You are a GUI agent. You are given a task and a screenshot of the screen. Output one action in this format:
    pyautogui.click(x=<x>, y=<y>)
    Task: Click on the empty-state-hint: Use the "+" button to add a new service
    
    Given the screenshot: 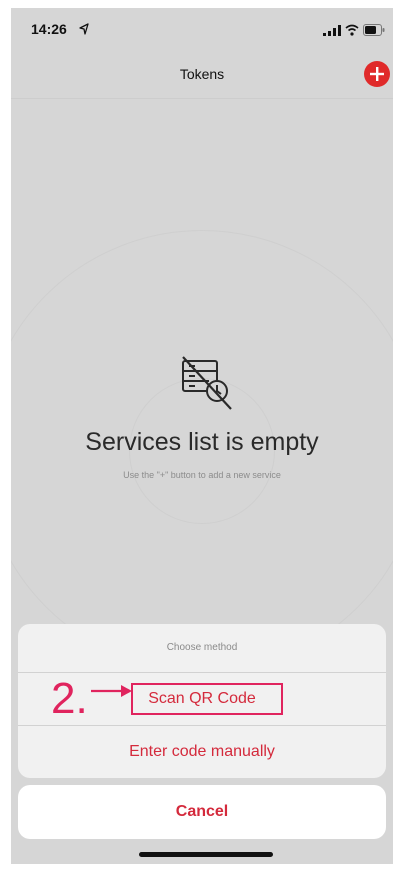 What is the action you would take?
    pyautogui.click(x=202, y=475)
    